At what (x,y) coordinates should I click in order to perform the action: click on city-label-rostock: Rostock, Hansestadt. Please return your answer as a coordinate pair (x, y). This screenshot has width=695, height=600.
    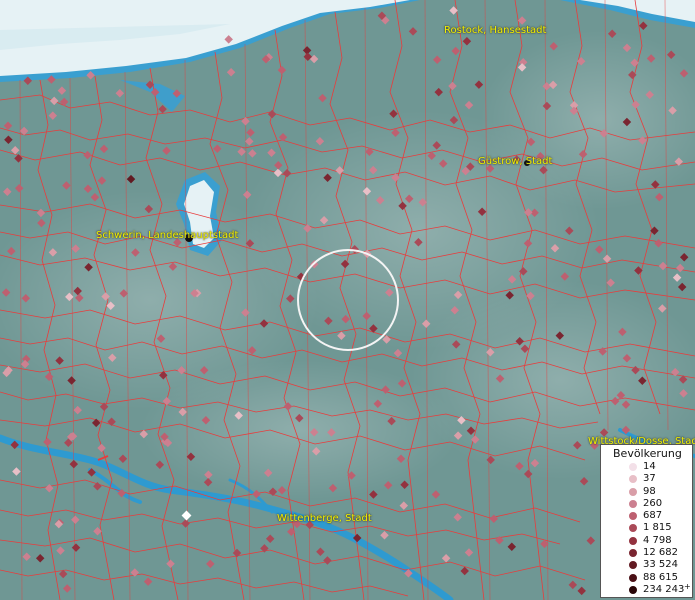
    Looking at the image, I should click on (495, 30).